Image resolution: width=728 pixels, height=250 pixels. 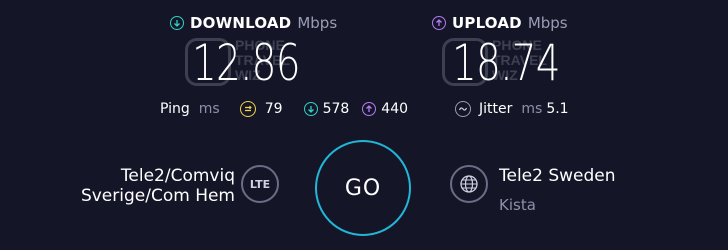 What do you see at coordinates (487, 23) in the screenshot?
I see `upload-label: UPLOAD` at bounding box center [487, 23].